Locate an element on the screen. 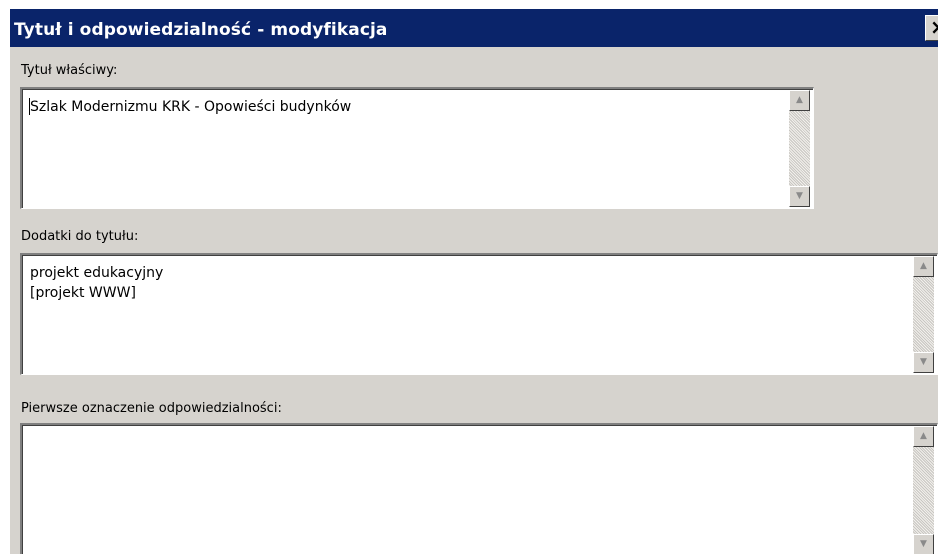 This screenshot has width=938, height=554. window-title: Tytuł i odpowiedzialność - modyfikacja is located at coordinates (201, 30).